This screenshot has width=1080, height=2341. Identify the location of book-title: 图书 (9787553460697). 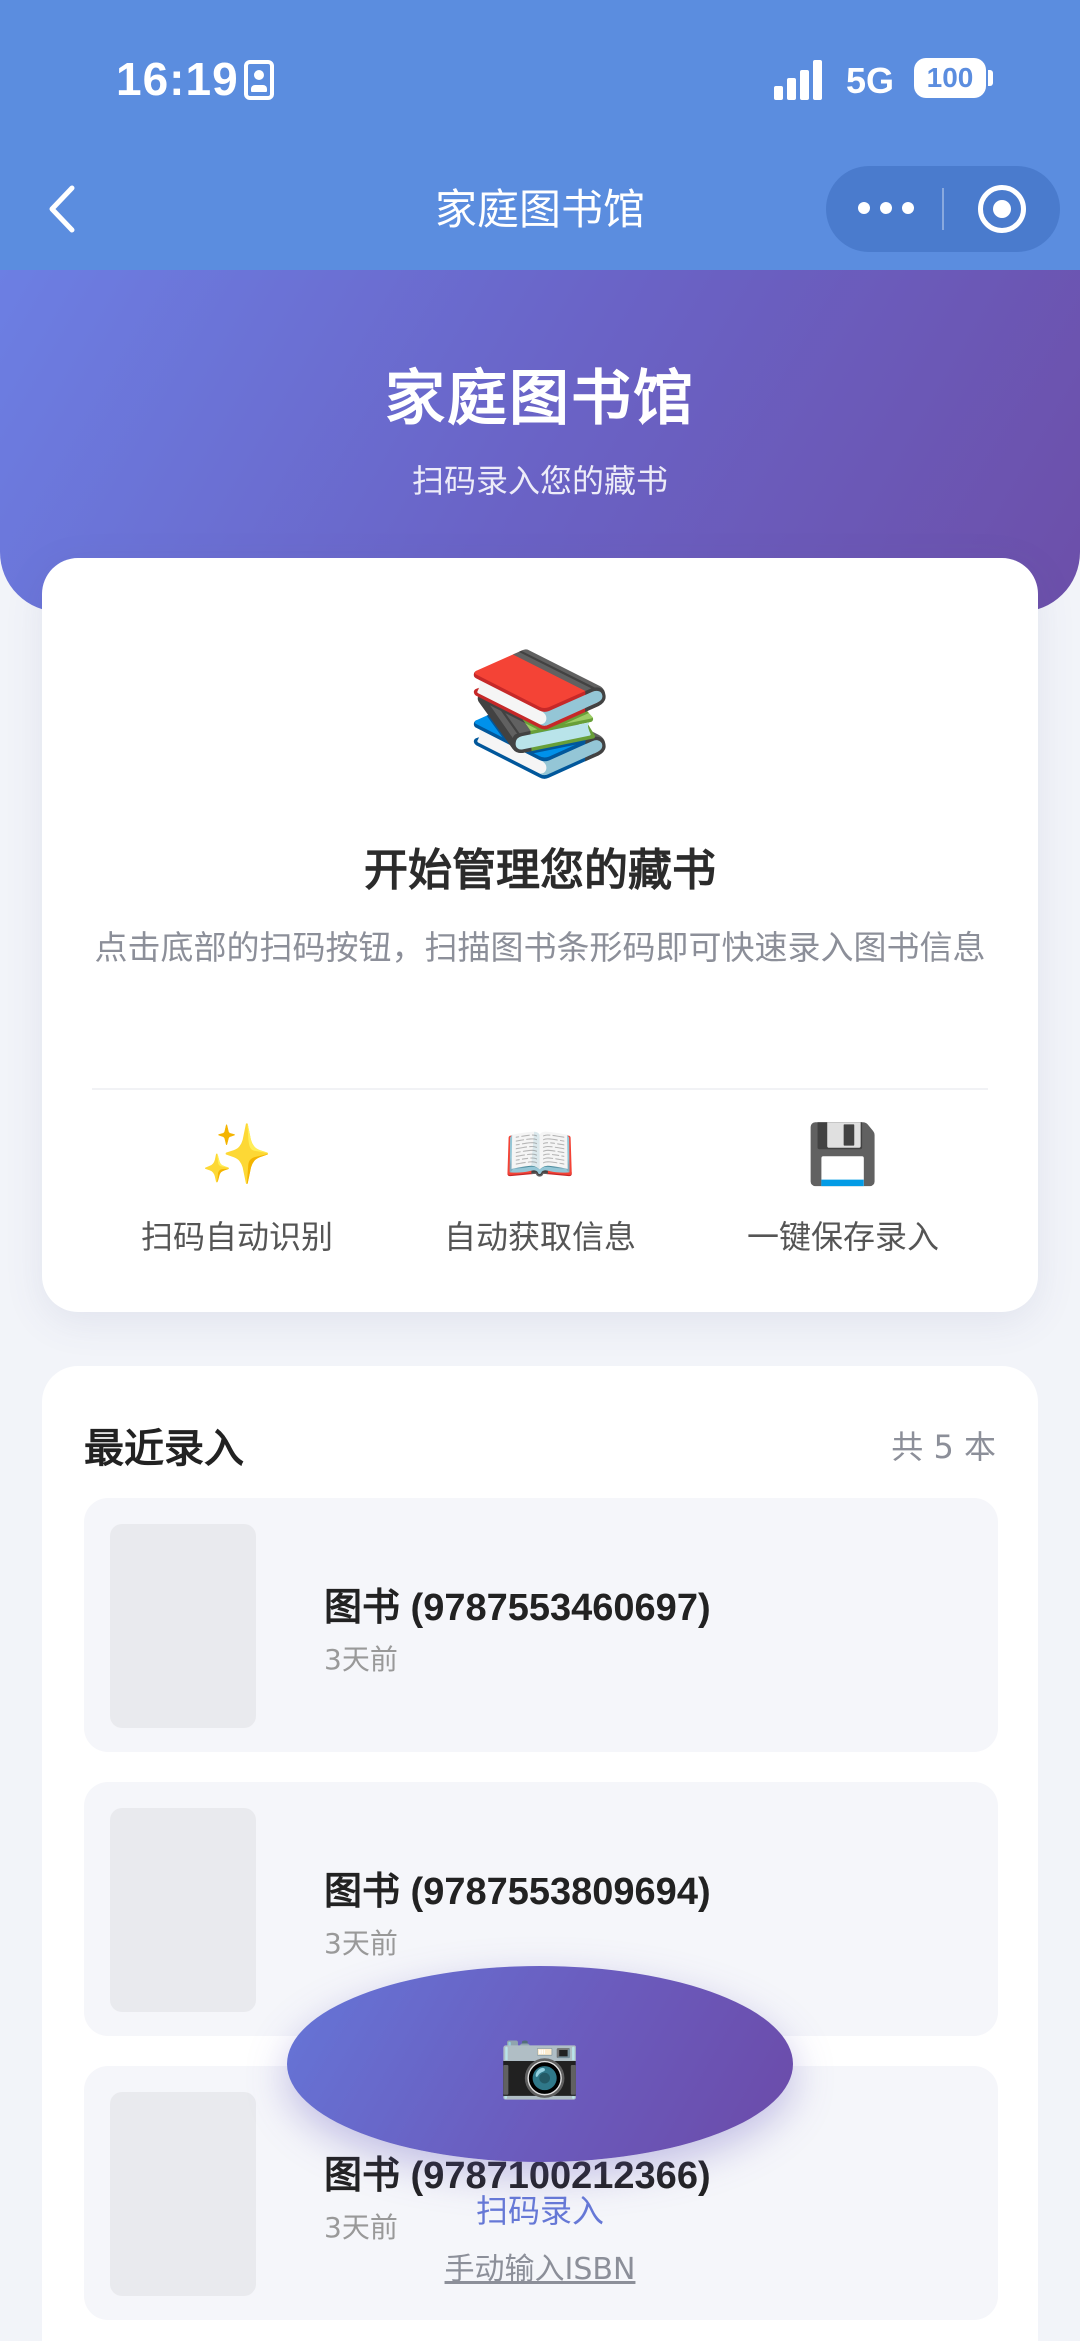
(517, 1608).